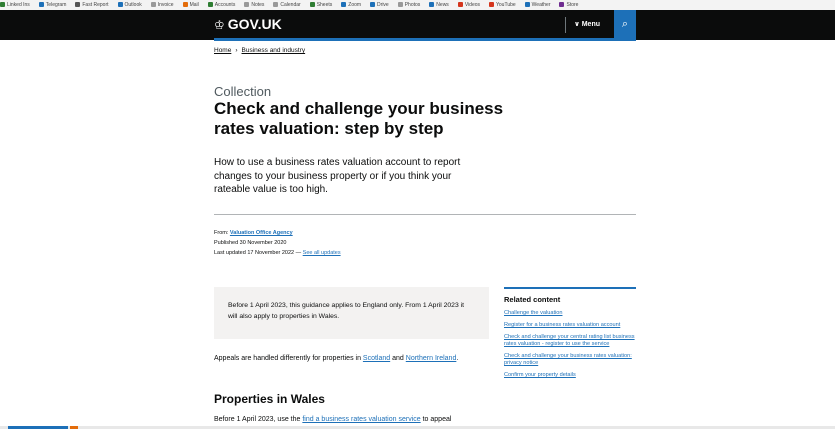 The width and height of the screenshot is (835, 429). I want to click on bookmark-label: Invoice, so click(165, 5).